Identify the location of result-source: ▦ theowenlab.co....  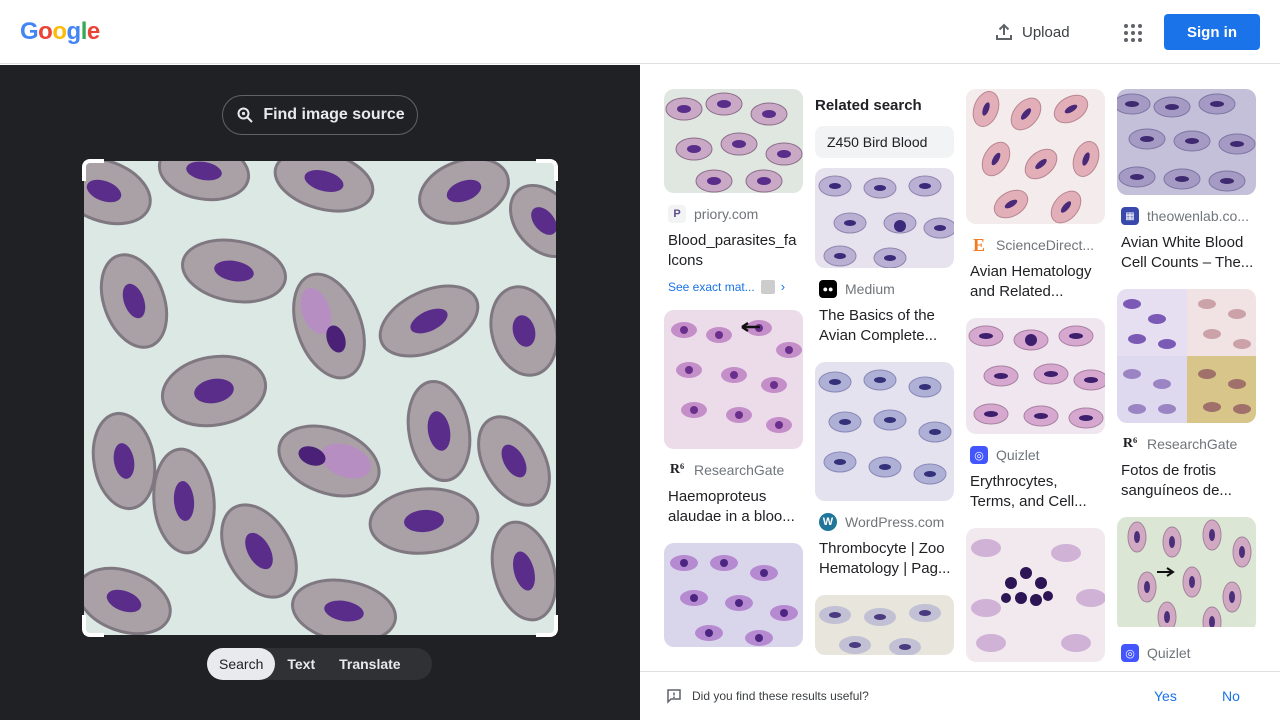
(1187, 216).